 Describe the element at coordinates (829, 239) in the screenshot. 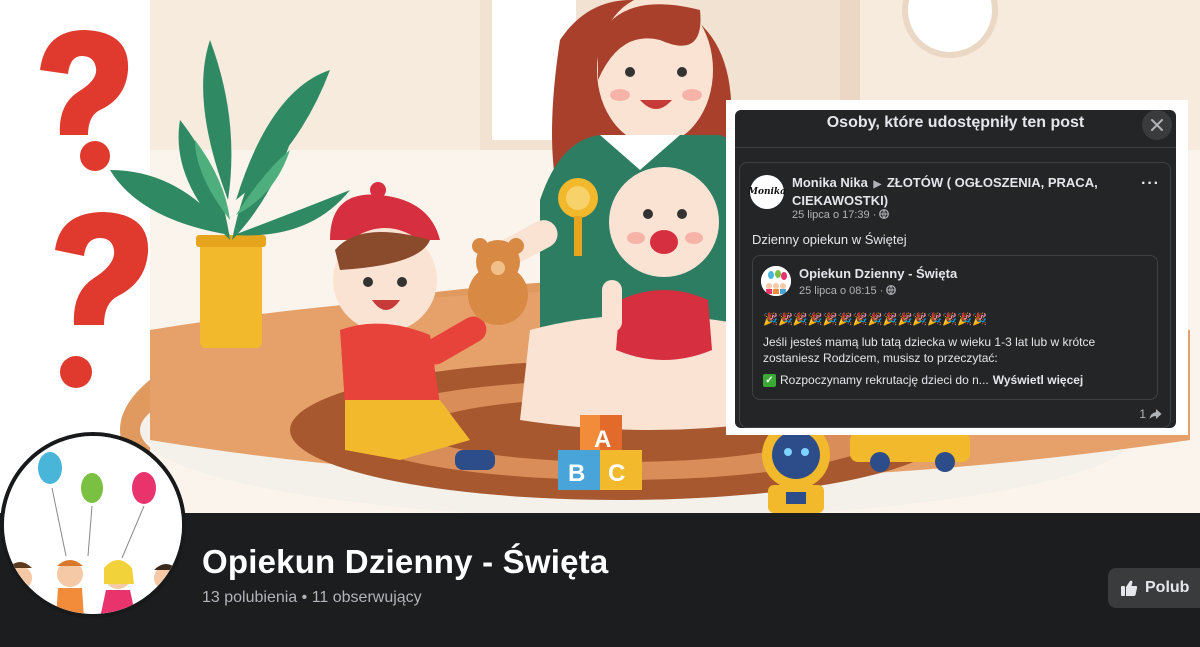

I see `post-text: Dzienny opiekun w Świętej` at that location.